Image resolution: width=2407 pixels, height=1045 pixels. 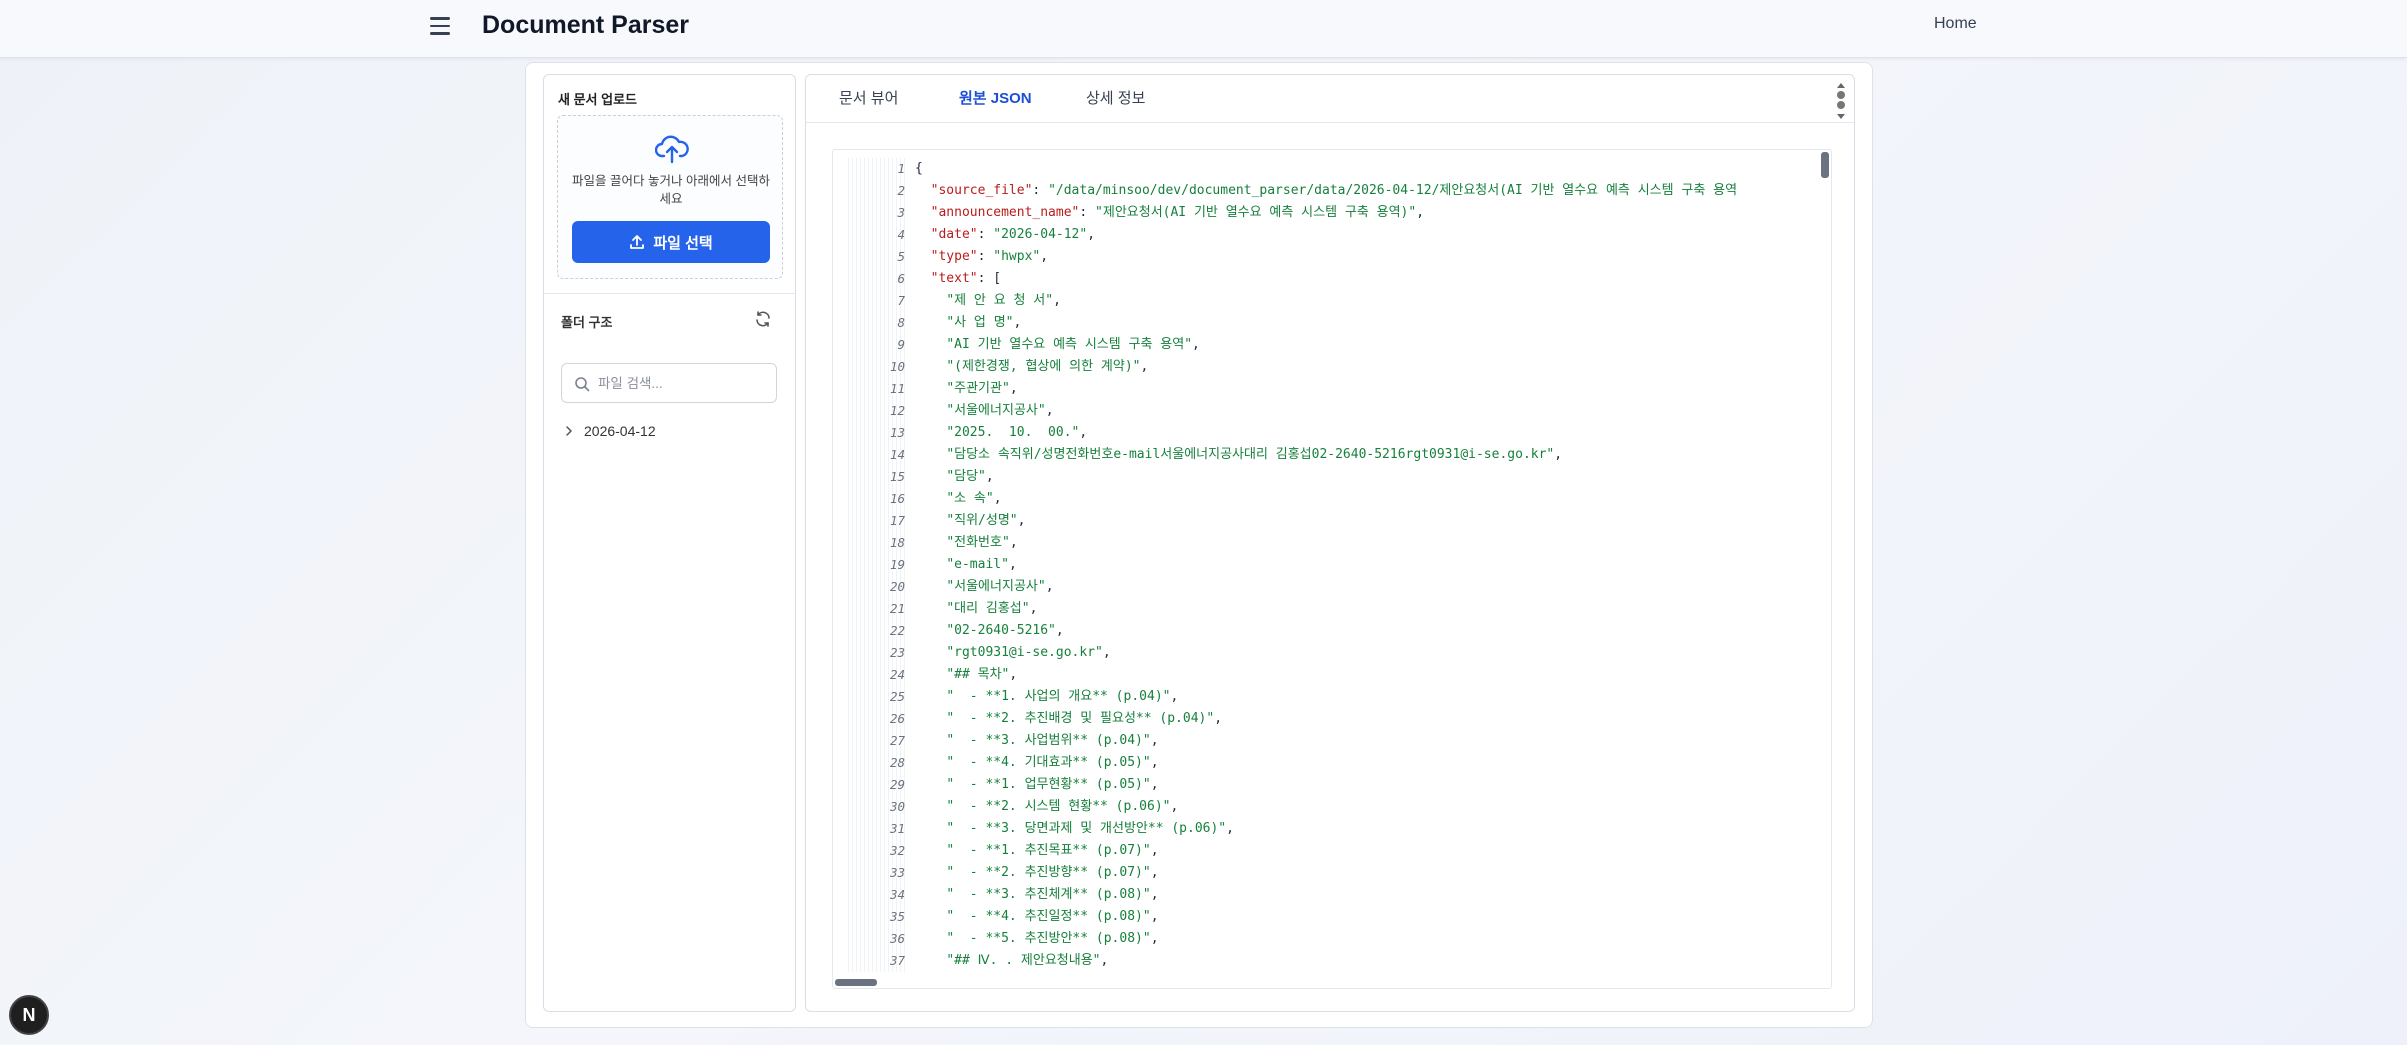 What do you see at coordinates (569, 431) in the screenshot?
I see `chevron-right-icon` at bounding box center [569, 431].